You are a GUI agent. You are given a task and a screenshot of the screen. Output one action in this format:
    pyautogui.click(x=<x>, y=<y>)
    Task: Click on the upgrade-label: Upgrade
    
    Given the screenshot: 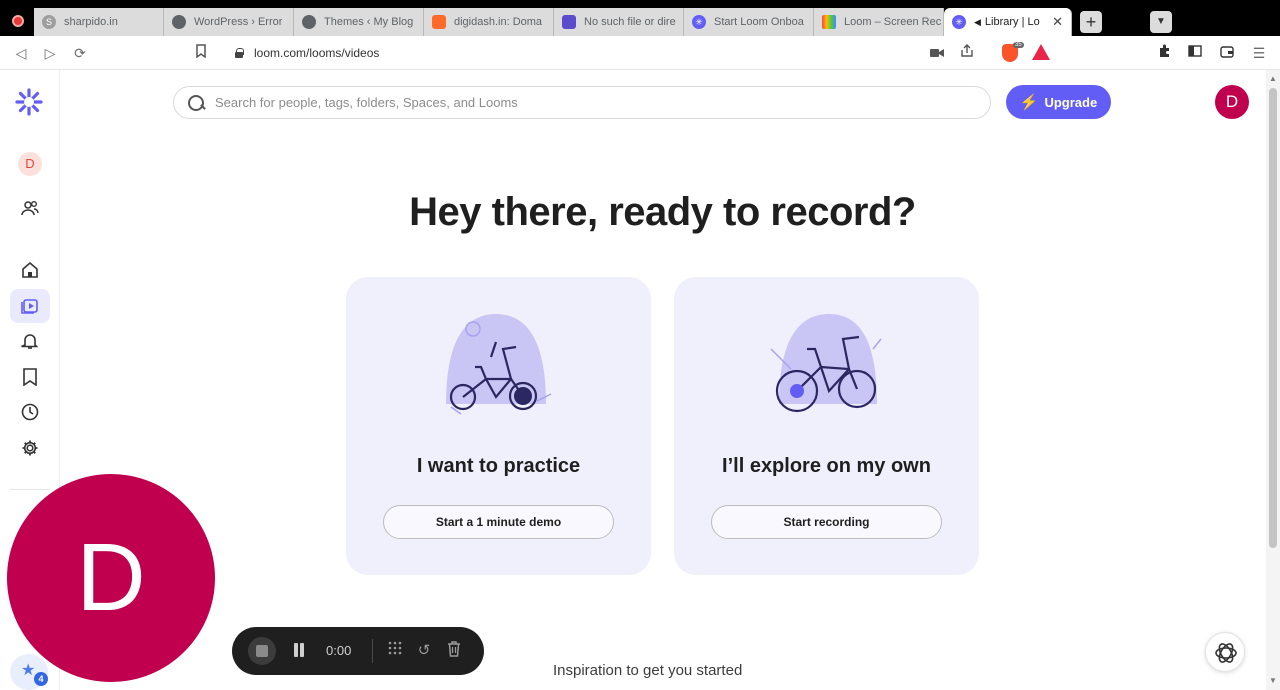 What is the action you would take?
    pyautogui.click(x=1071, y=102)
    